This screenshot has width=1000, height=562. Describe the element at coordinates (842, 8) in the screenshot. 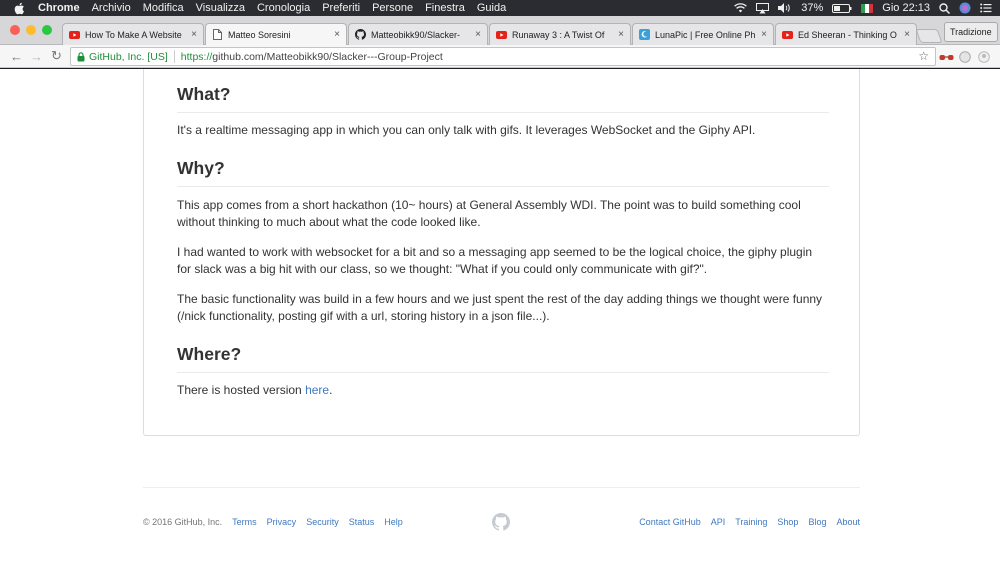

I see `battery-icon` at that location.